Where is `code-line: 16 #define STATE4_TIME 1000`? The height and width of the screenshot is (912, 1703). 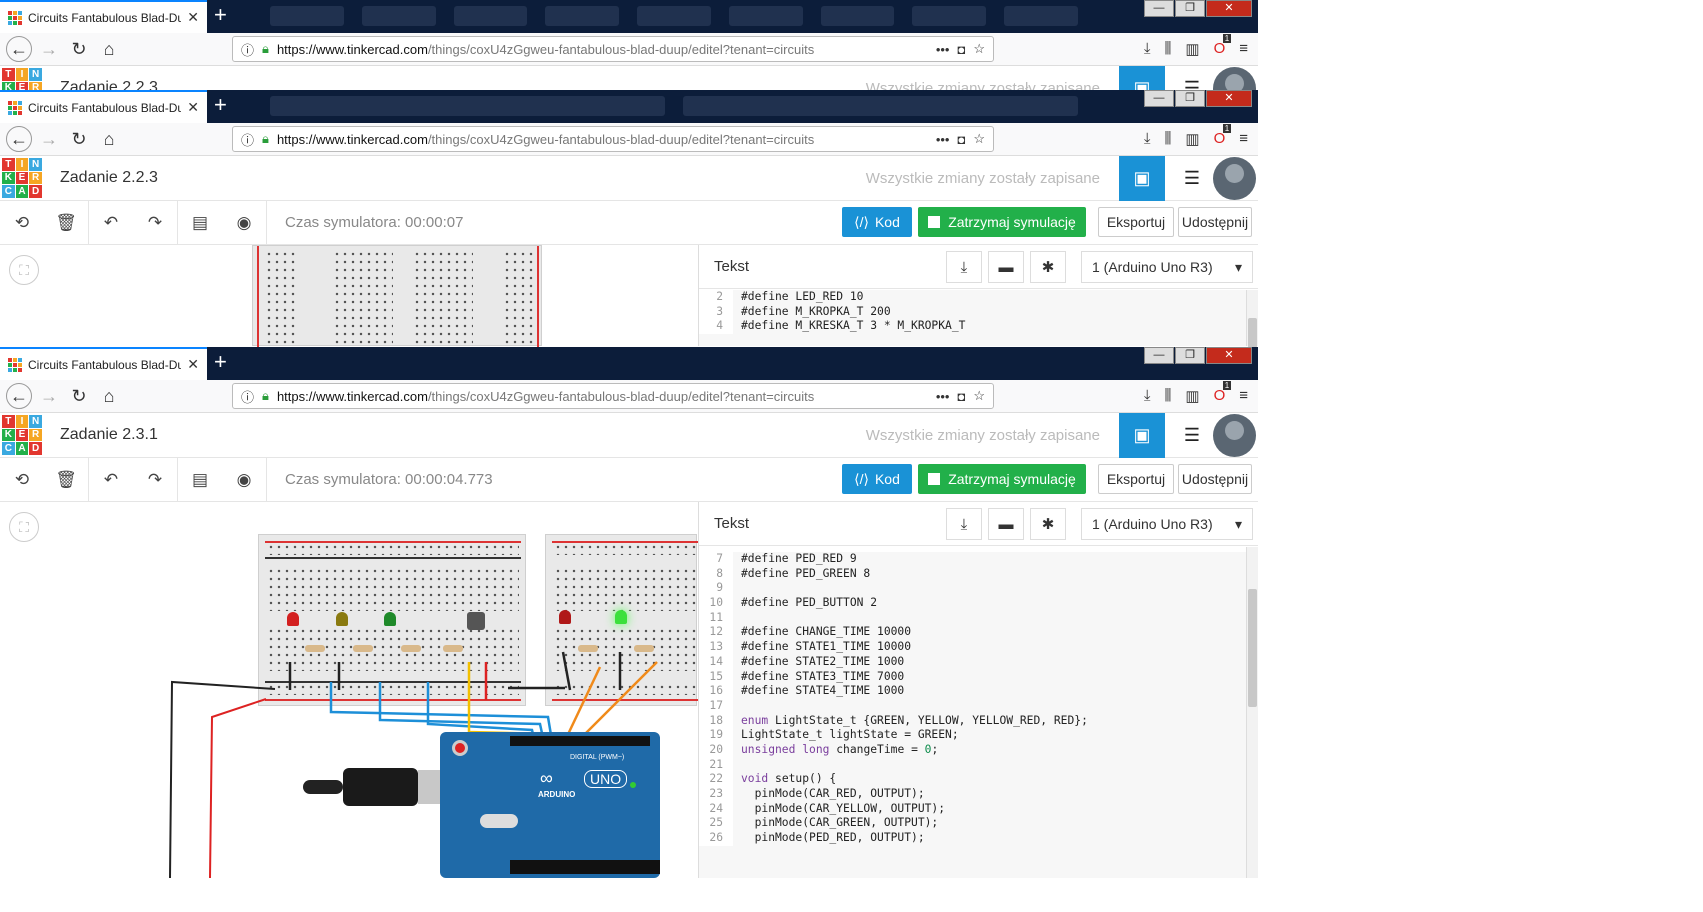
code-line: 16 #define STATE4_TIME 1000 is located at coordinates (972, 691).